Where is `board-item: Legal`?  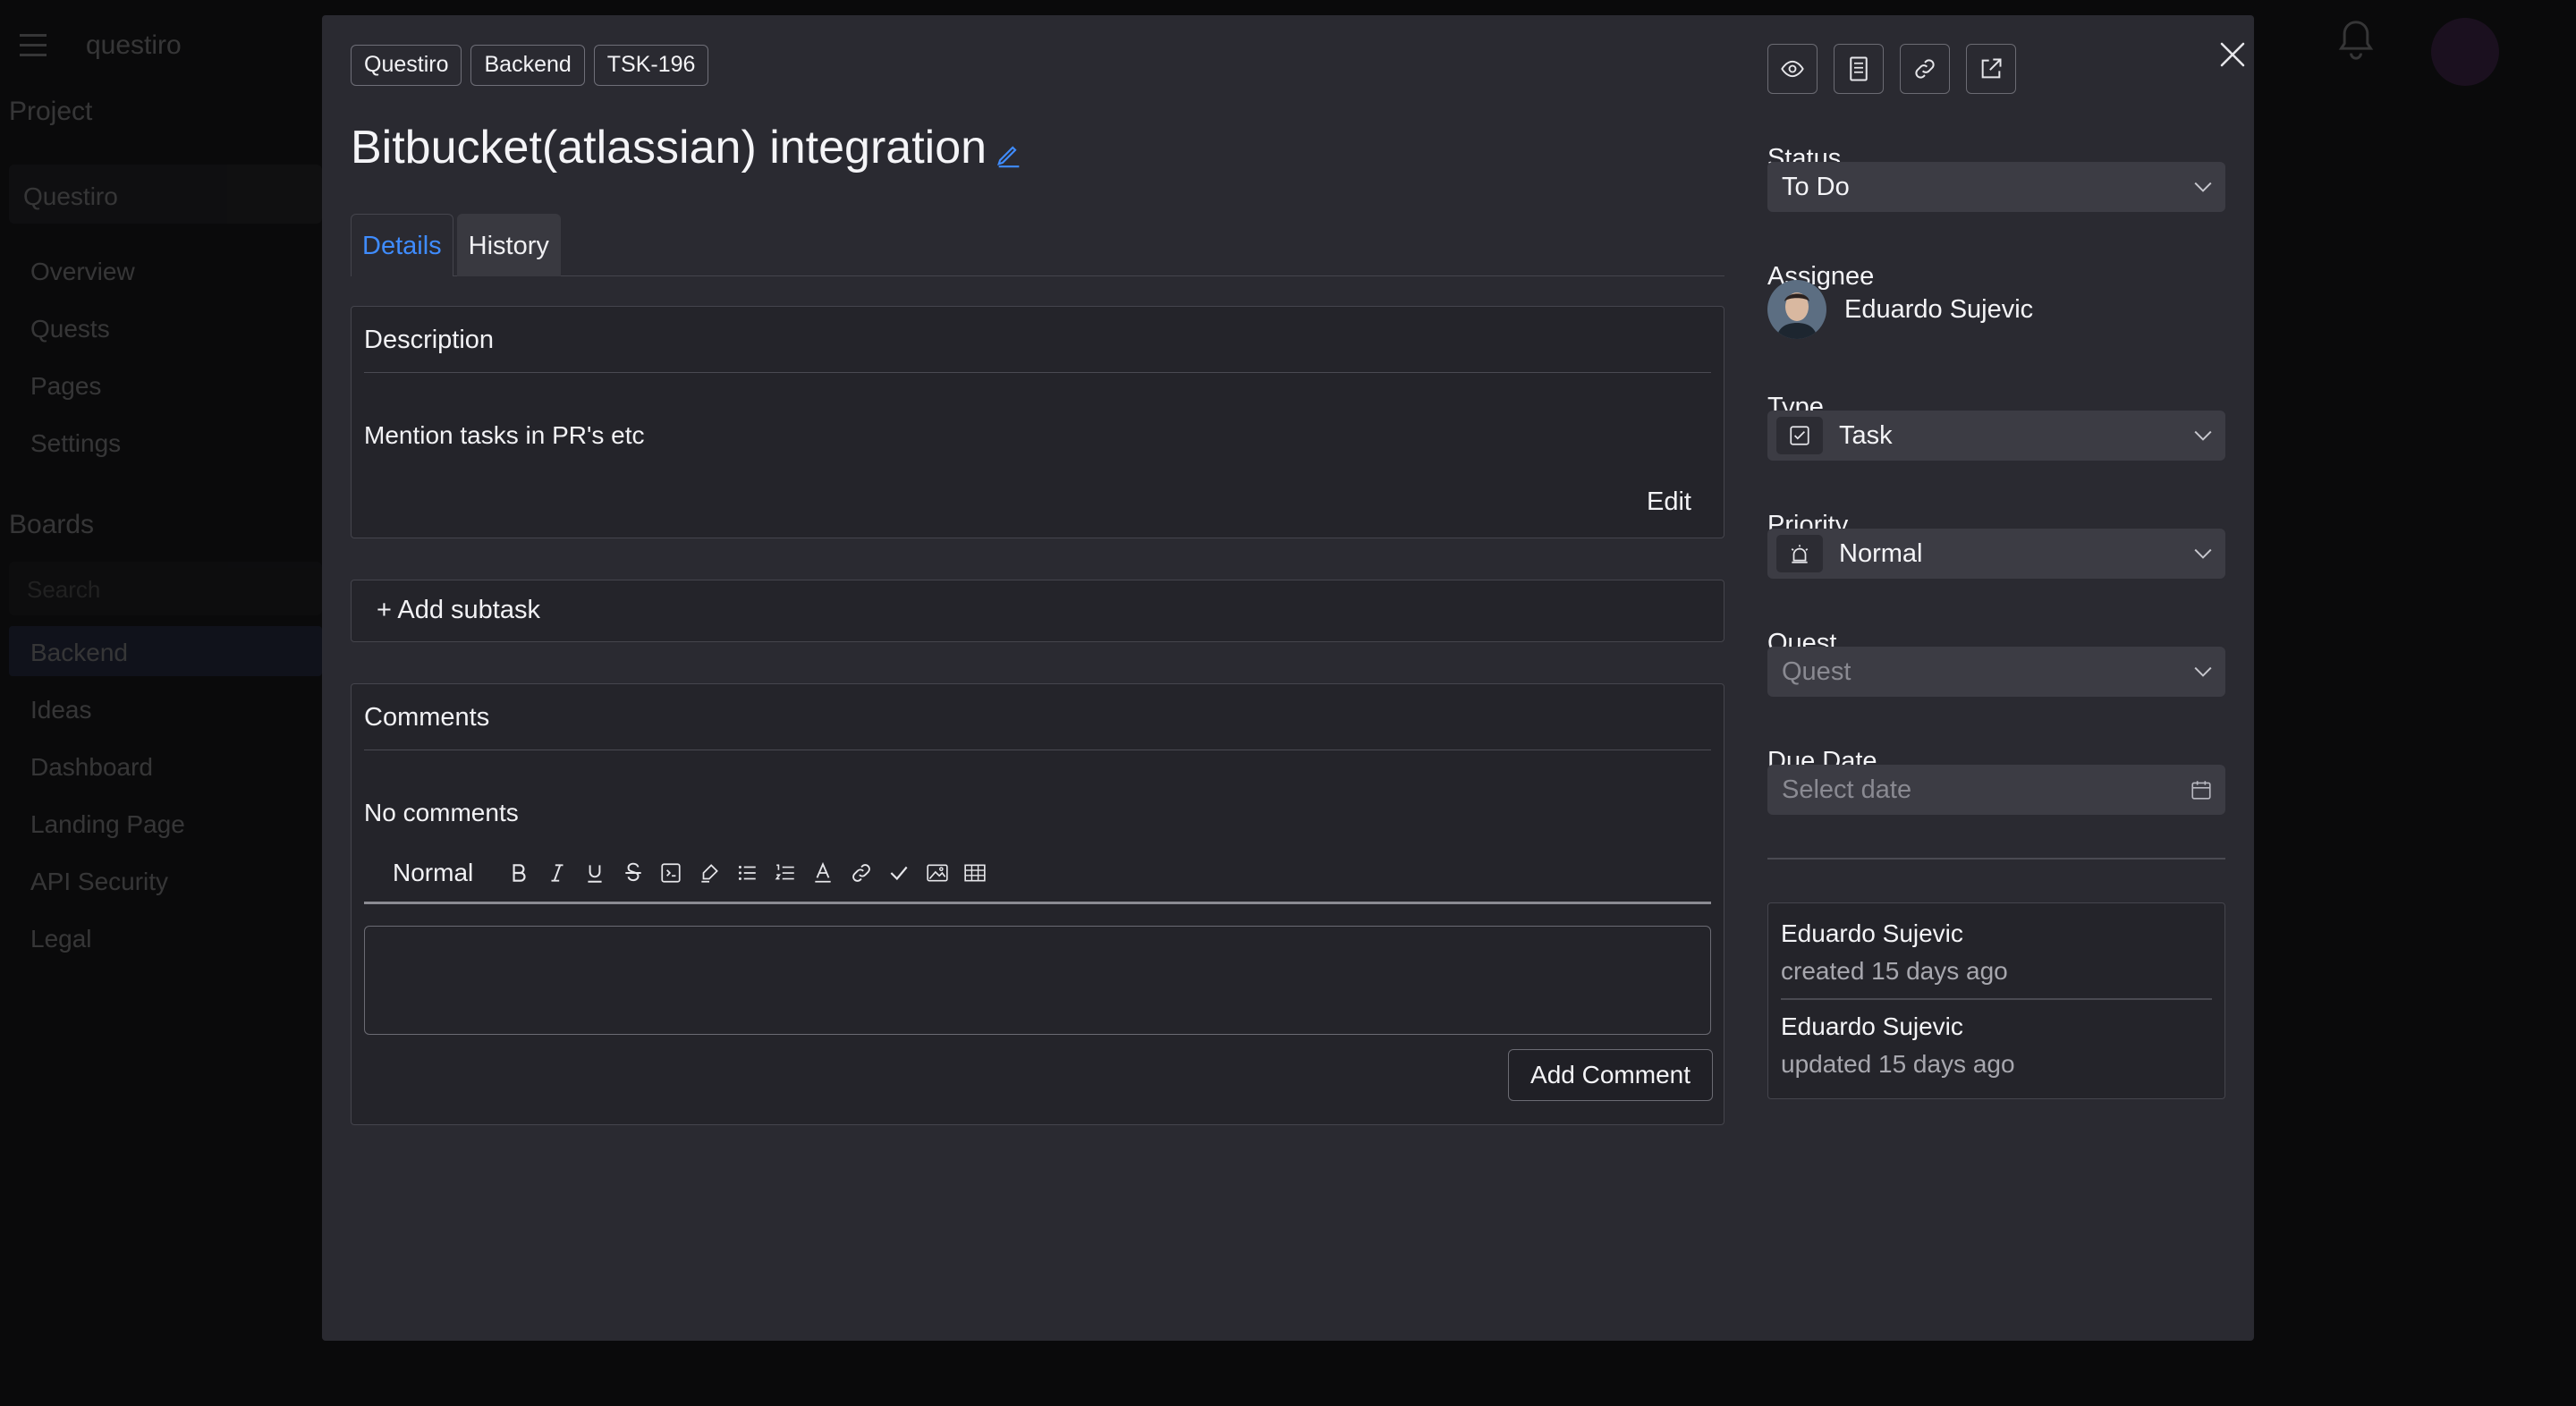 board-item: Legal is located at coordinates (61, 939).